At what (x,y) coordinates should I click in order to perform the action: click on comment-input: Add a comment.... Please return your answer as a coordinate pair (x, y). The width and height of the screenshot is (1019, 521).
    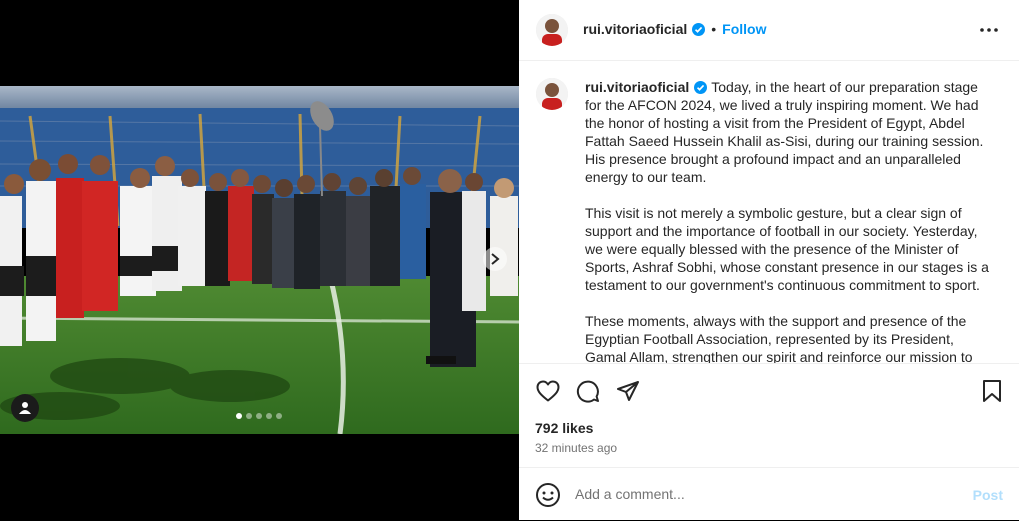
    Looking at the image, I should click on (630, 494).